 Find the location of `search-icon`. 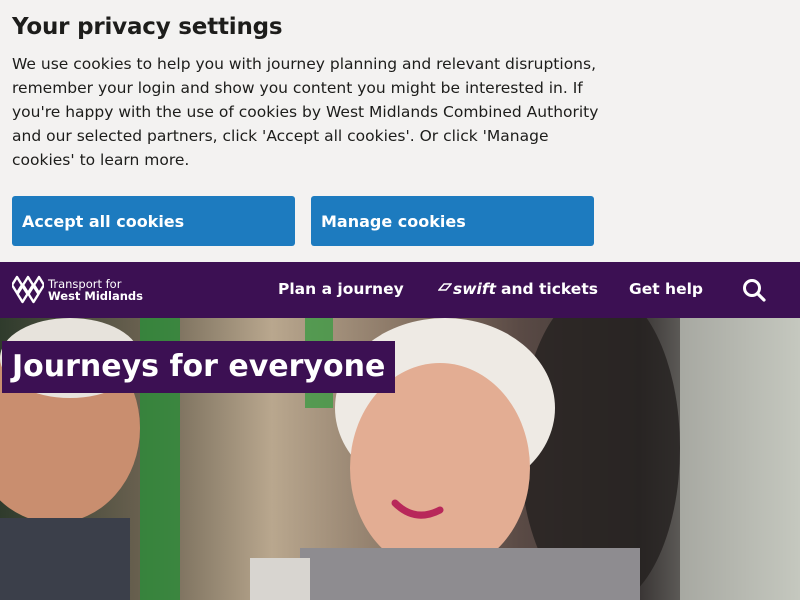

search-icon is located at coordinates (754, 290).